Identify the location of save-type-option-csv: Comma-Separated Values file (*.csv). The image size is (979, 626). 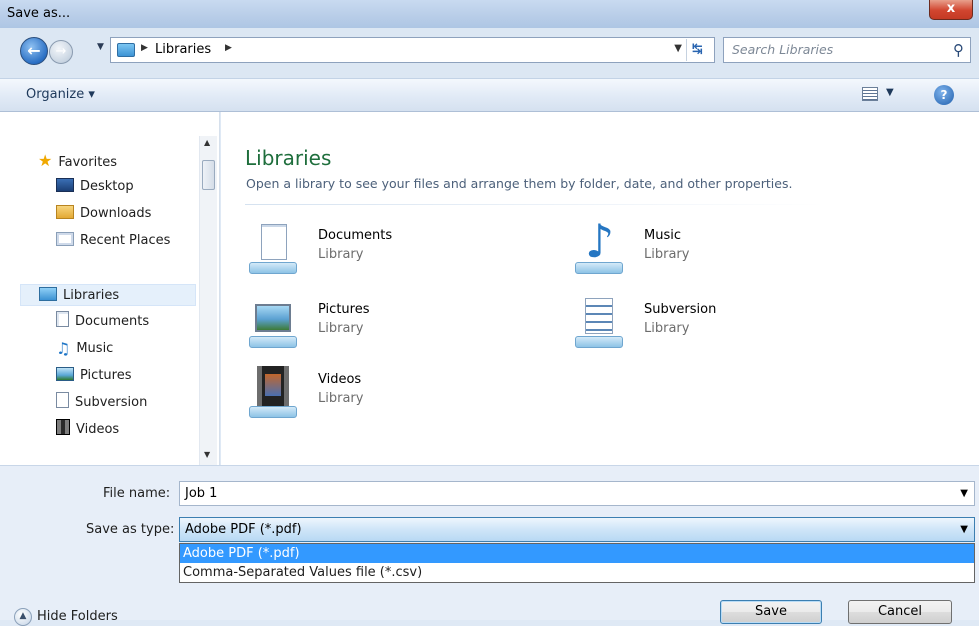
(577, 572).